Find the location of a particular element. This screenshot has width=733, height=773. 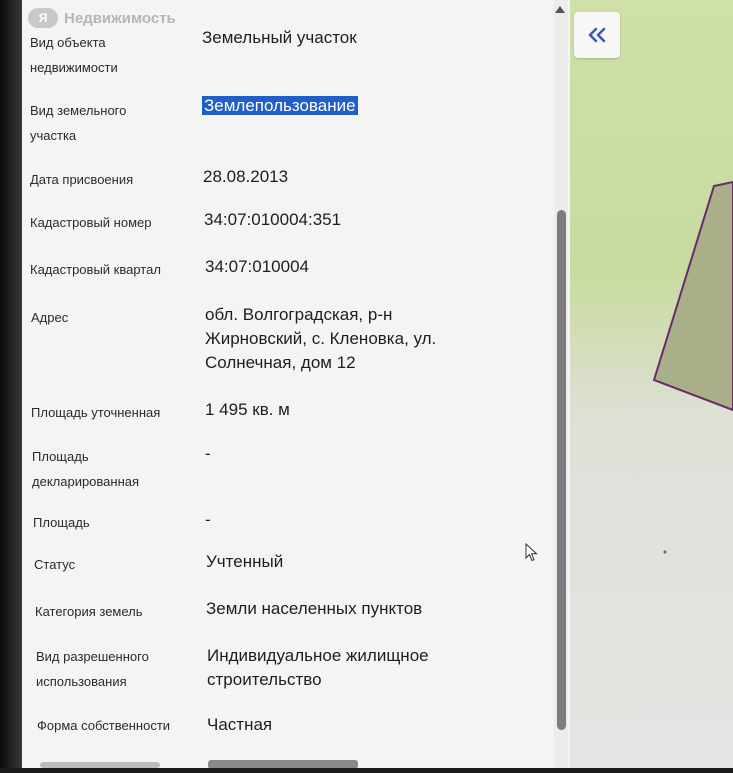

label-line: Статус is located at coordinates (55, 564).